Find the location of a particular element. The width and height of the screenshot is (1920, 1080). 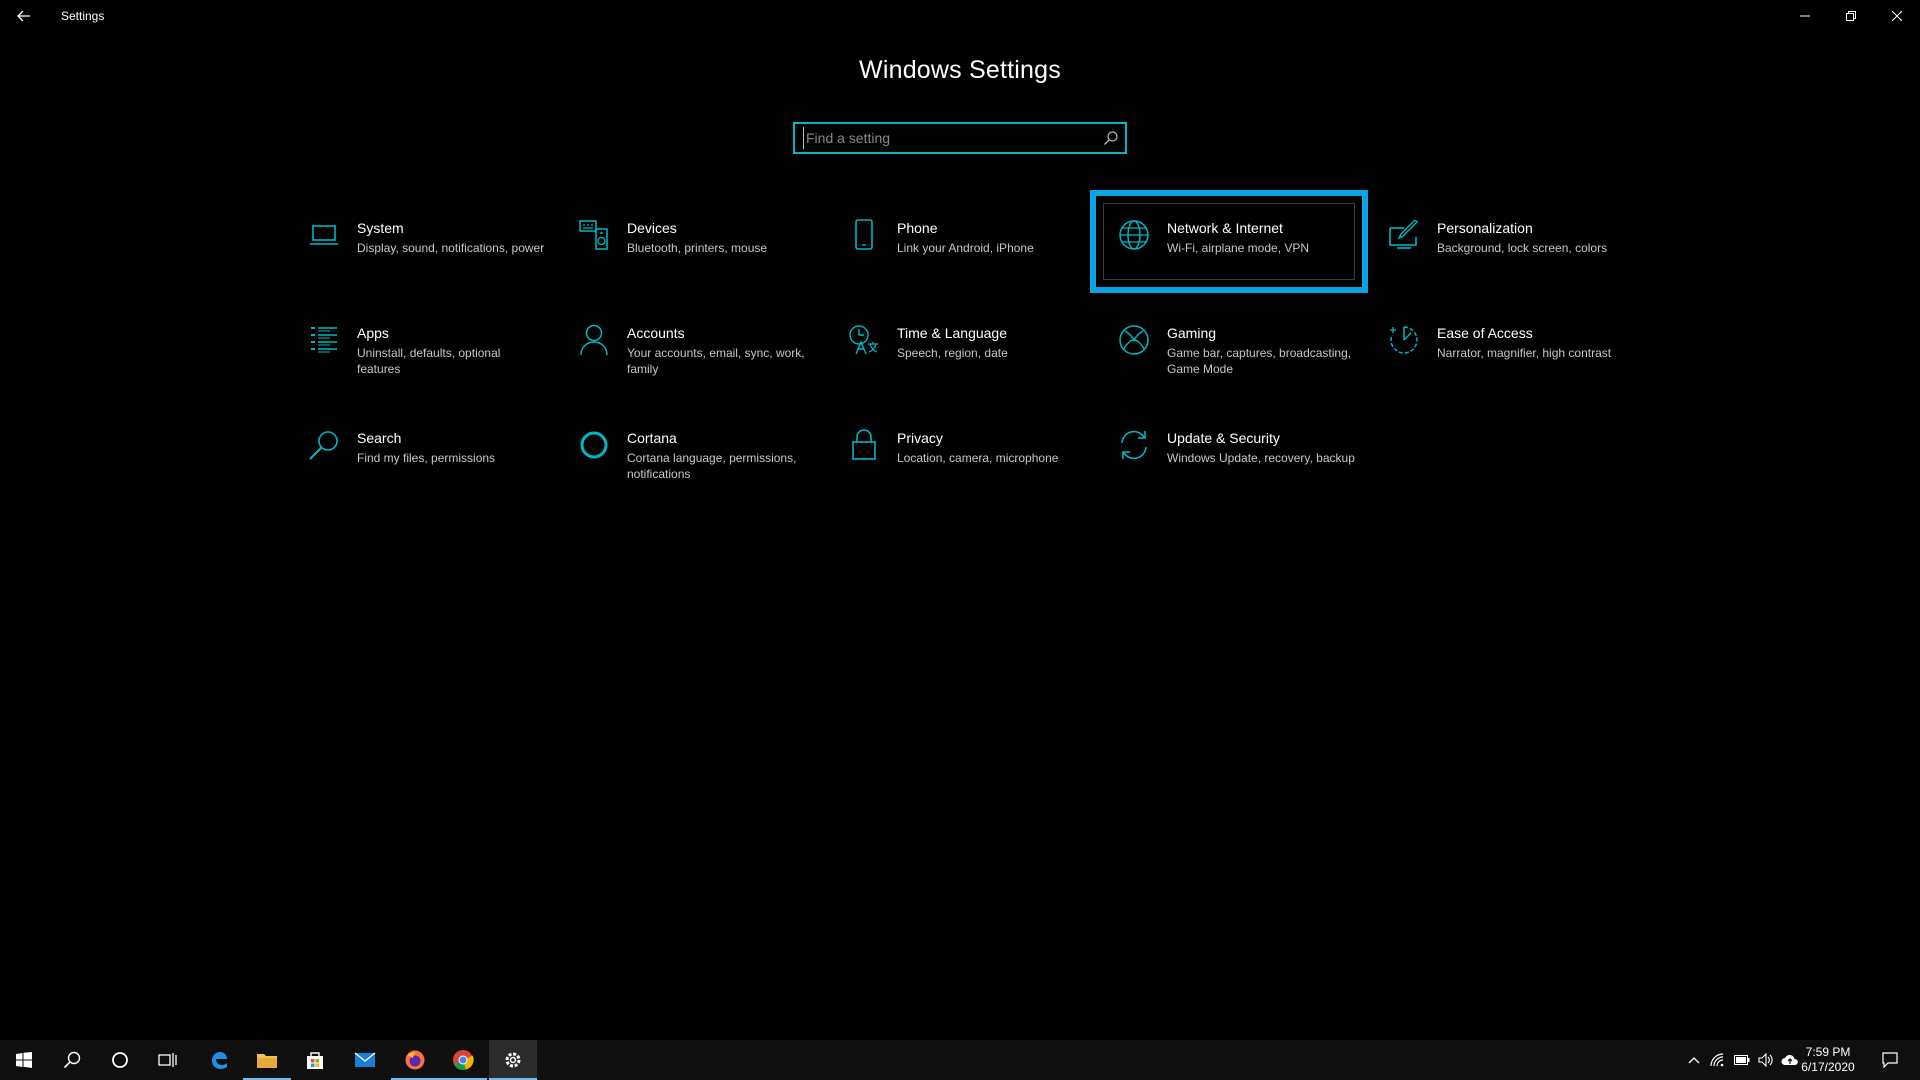

cortana-circle-icon is located at coordinates (120, 1060).